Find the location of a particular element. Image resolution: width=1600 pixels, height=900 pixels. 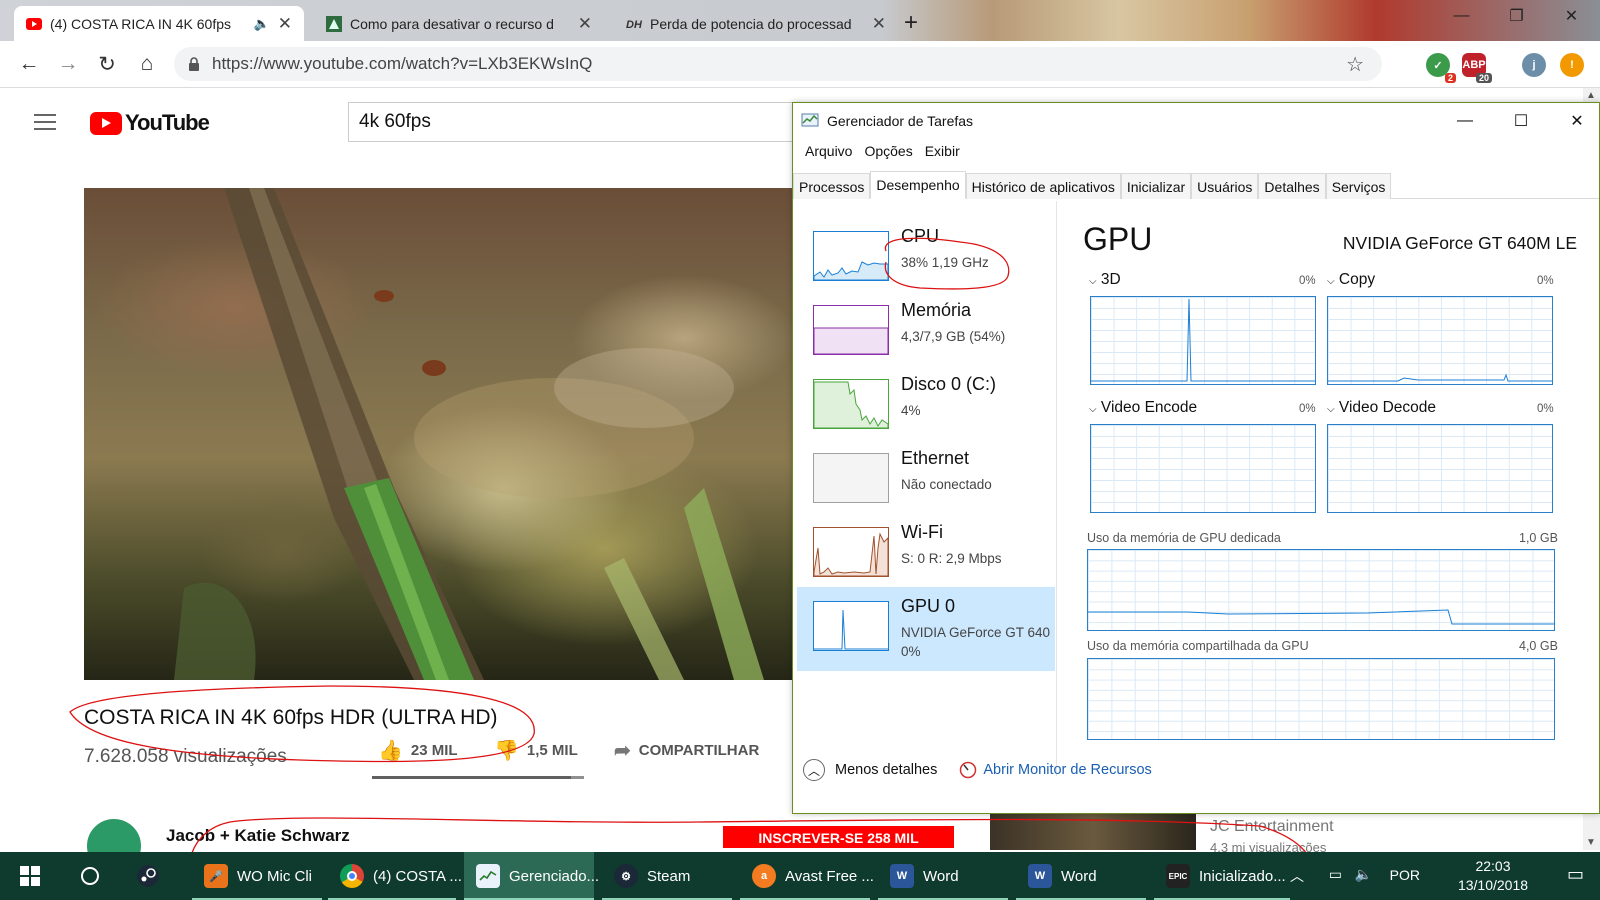

tab-historico: Histórico de aplicativos is located at coordinates (1043, 186).